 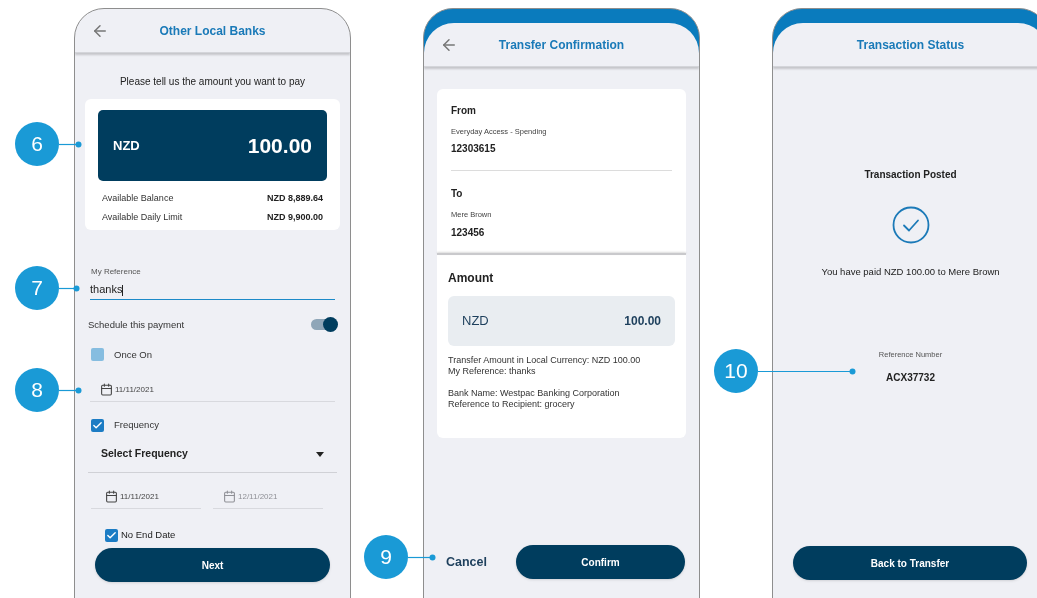 What do you see at coordinates (534, 393) in the screenshot?
I see `detail-line: Bank Name: Westpac Banking Corporation` at bounding box center [534, 393].